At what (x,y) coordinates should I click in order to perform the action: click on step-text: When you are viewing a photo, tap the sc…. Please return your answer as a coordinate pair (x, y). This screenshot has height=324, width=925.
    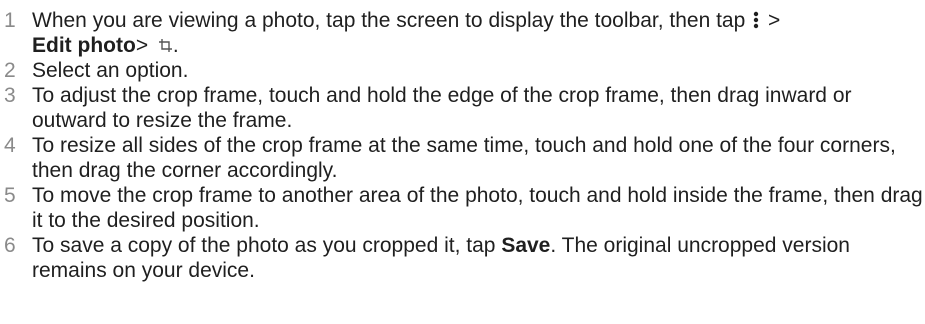
    Looking at the image, I should click on (478, 33).